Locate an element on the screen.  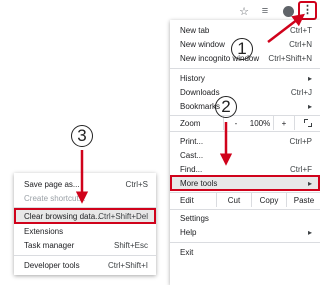
menu-item-shortcut: Shift+Esc is located at coordinates (130, 245).